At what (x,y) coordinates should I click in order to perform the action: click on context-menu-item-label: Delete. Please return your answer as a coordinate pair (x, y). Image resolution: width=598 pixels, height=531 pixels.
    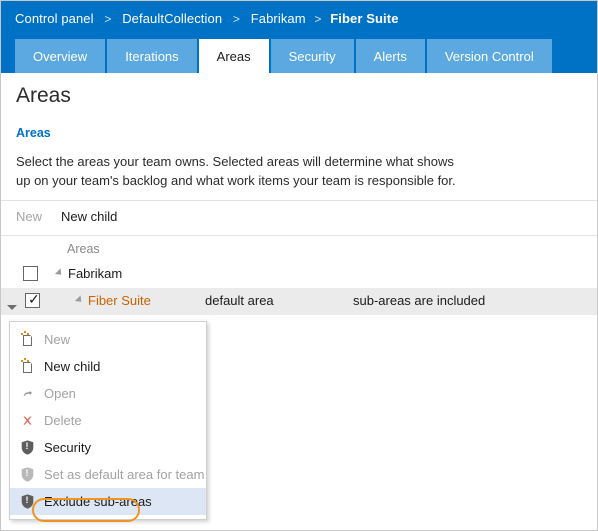
    Looking at the image, I should click on (63, 420).